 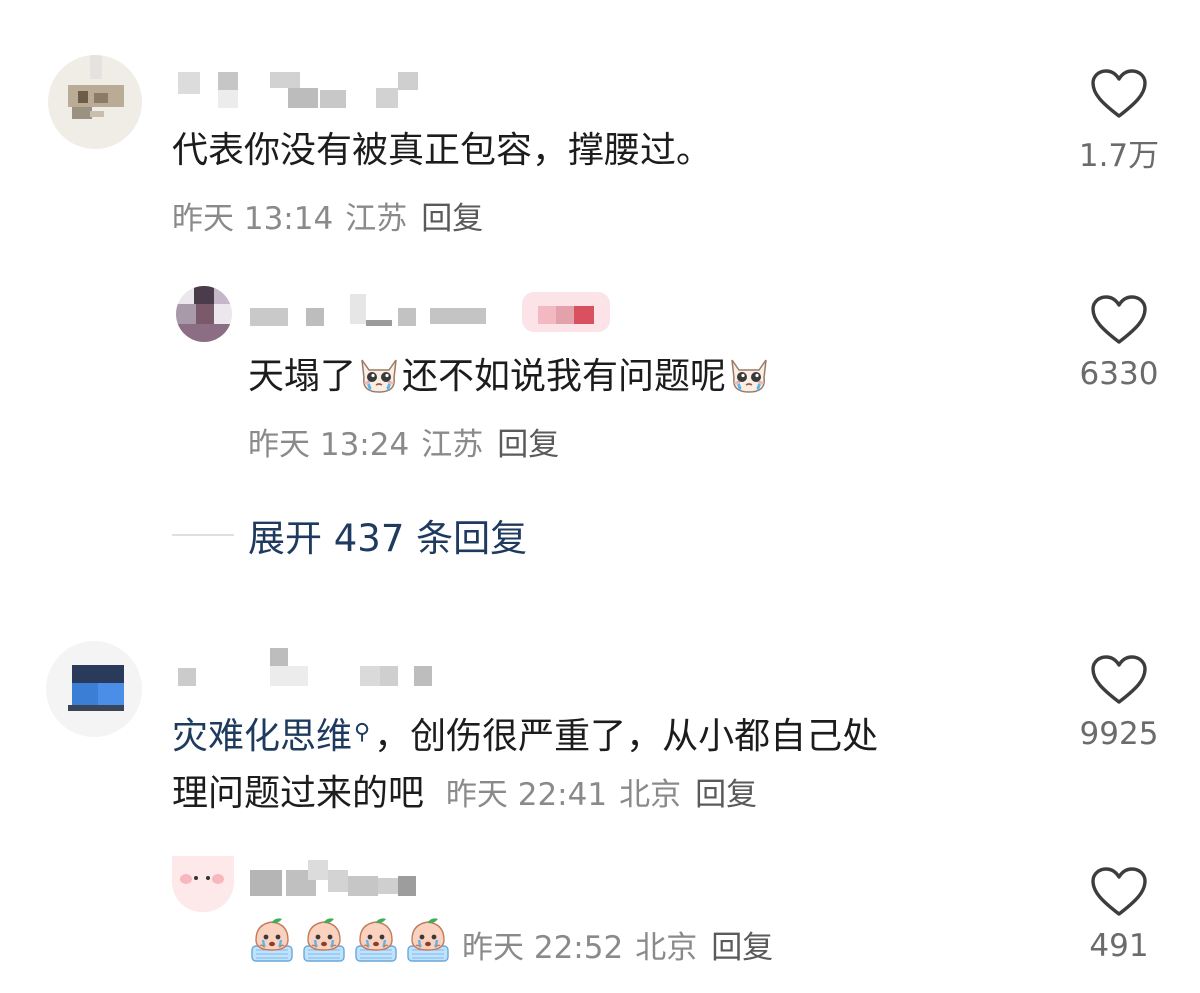 What do you see at coordinates (350, 940) in the screenshot?
I see `emoji-row` at bounding box center [350, 940].